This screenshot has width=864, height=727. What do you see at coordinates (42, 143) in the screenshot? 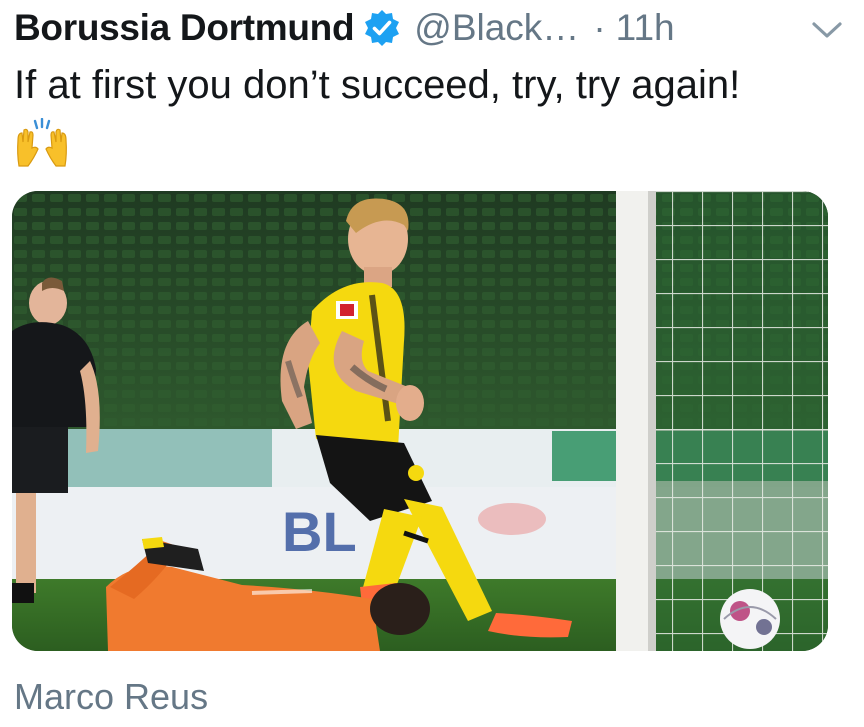
I see `raising-hands-emoji` at bounding box center [42, 143].